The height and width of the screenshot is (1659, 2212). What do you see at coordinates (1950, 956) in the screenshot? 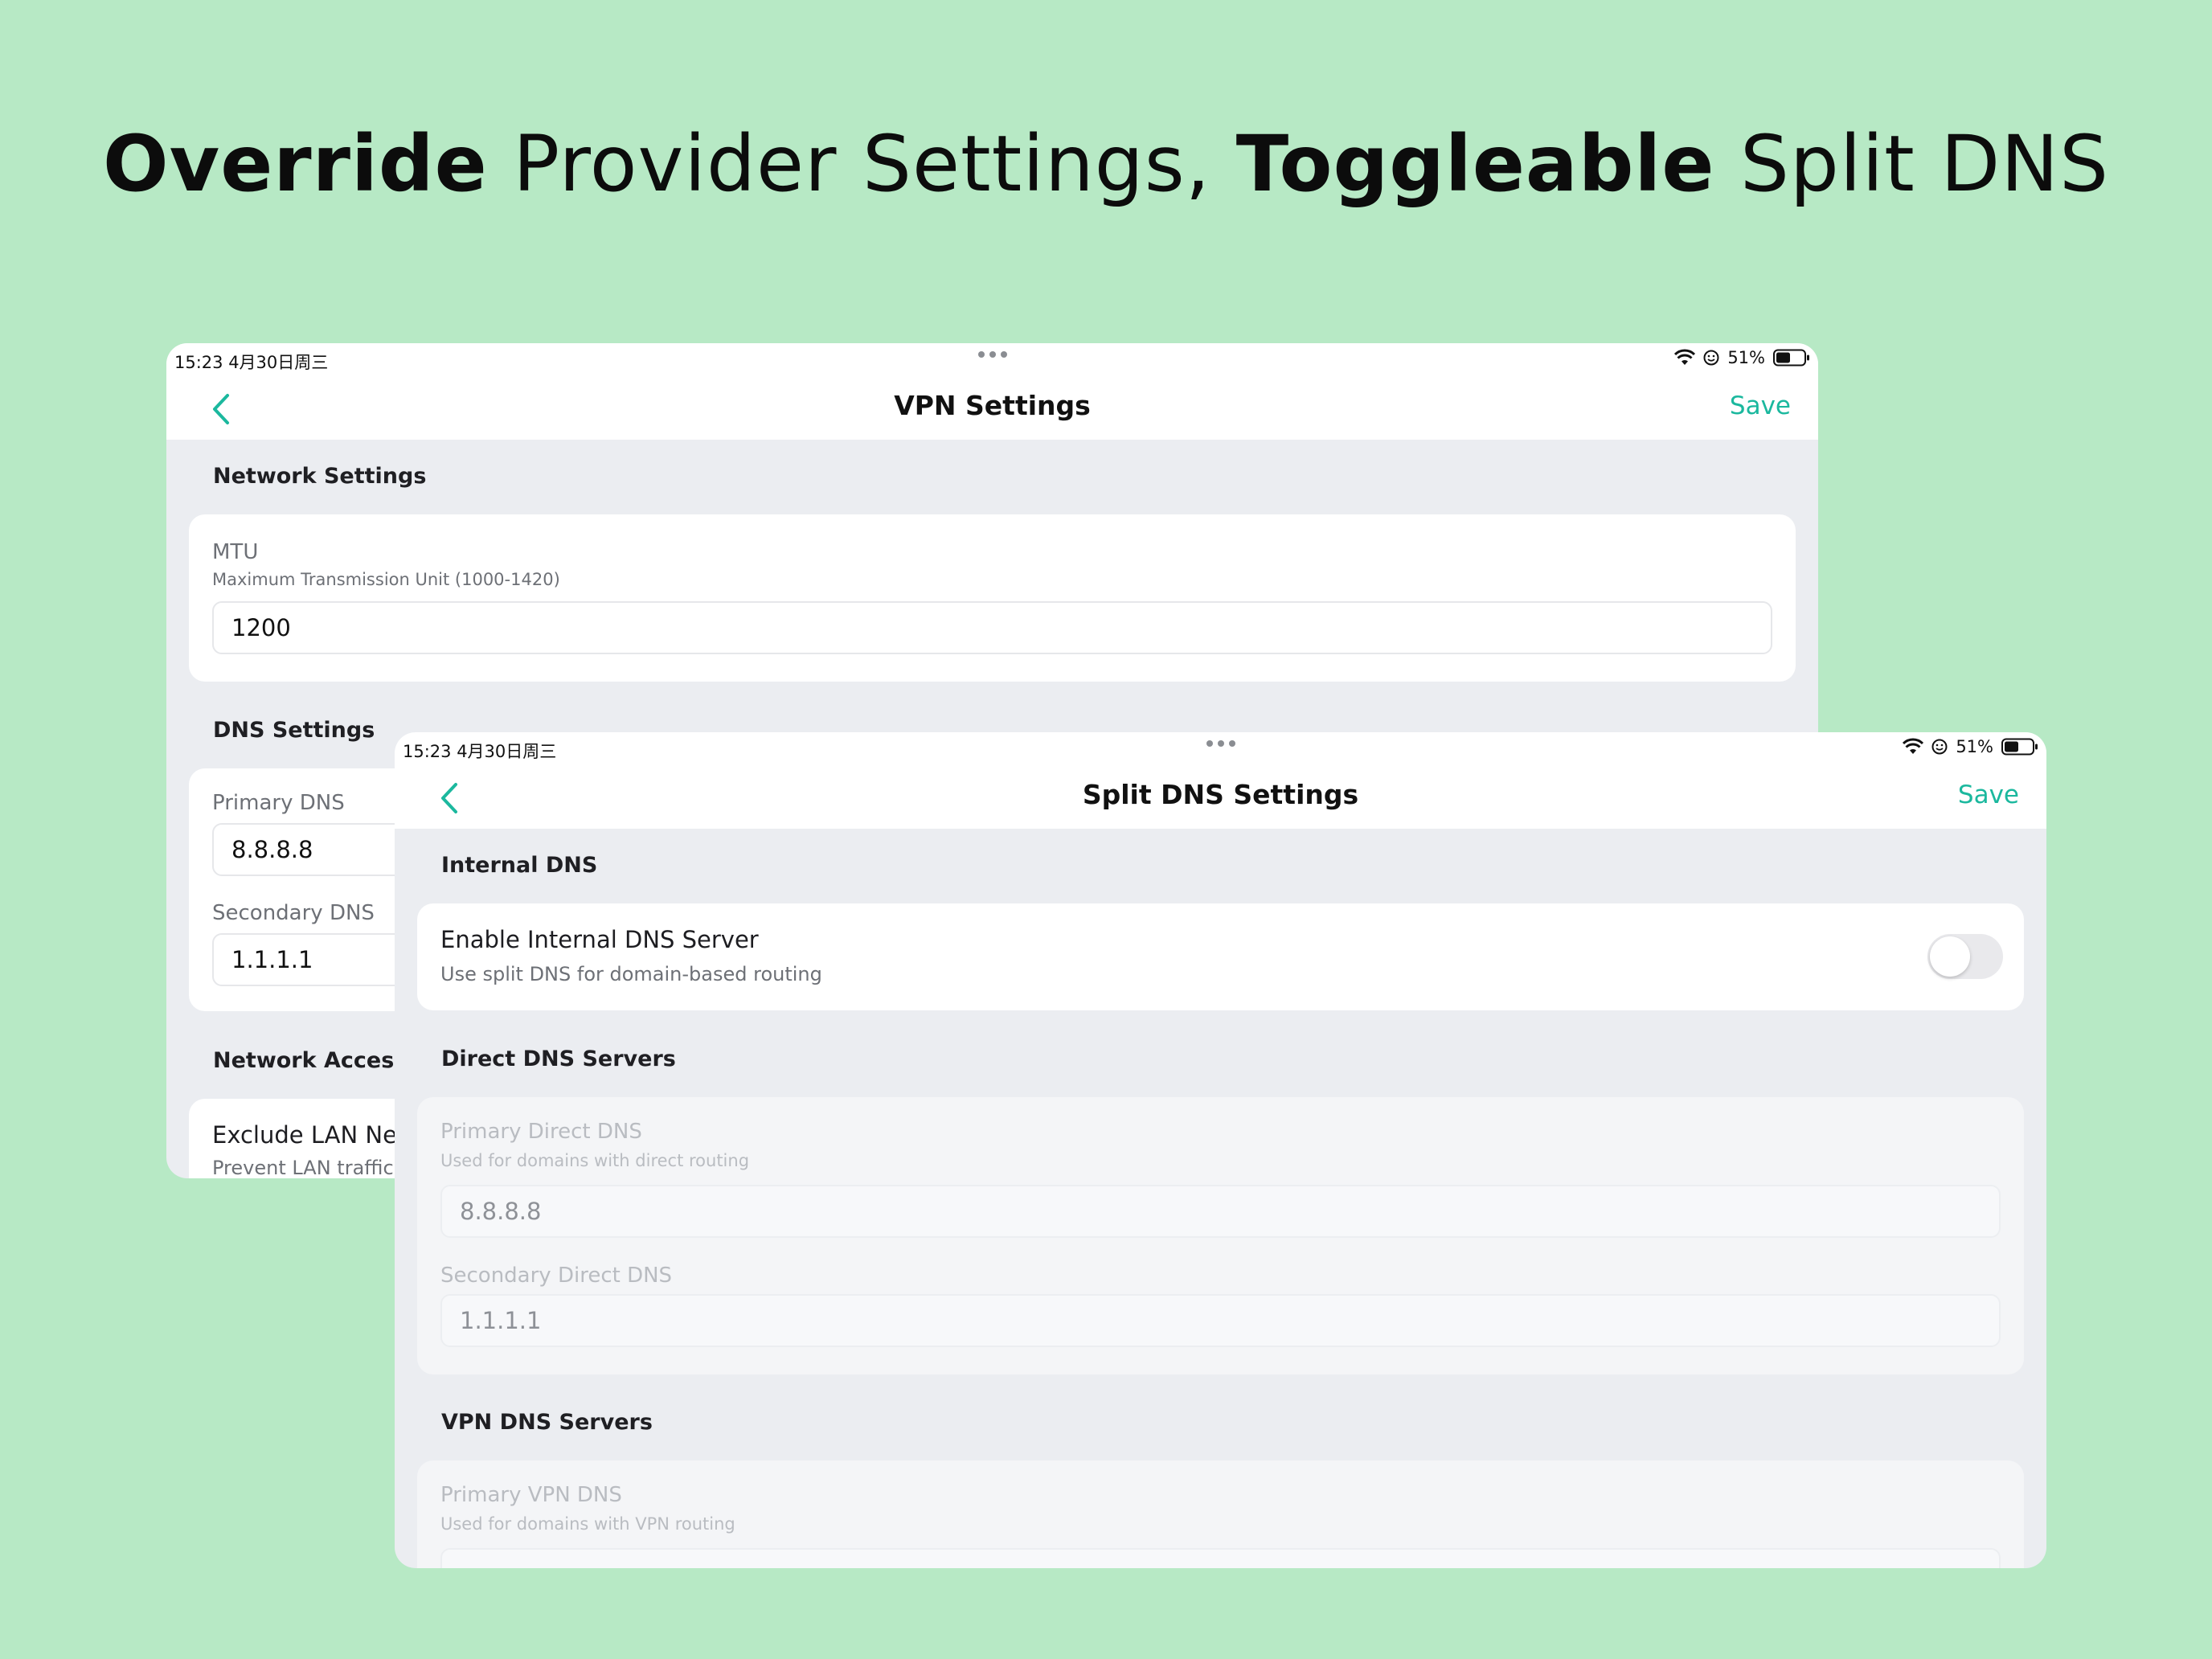
I see `toggle-knob` at bounding box center [1950, 956].